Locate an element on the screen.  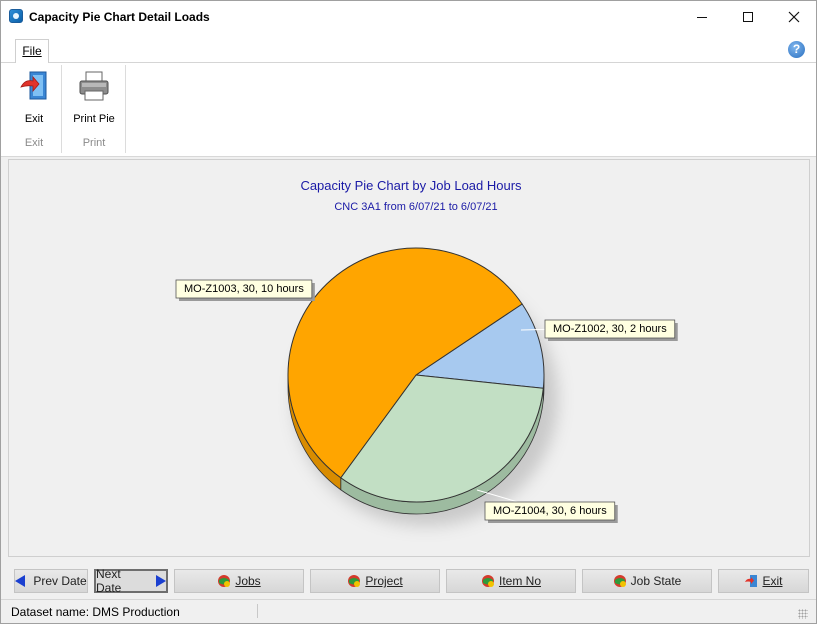
job-state-button: Job State is located at coordinates (647, 581).